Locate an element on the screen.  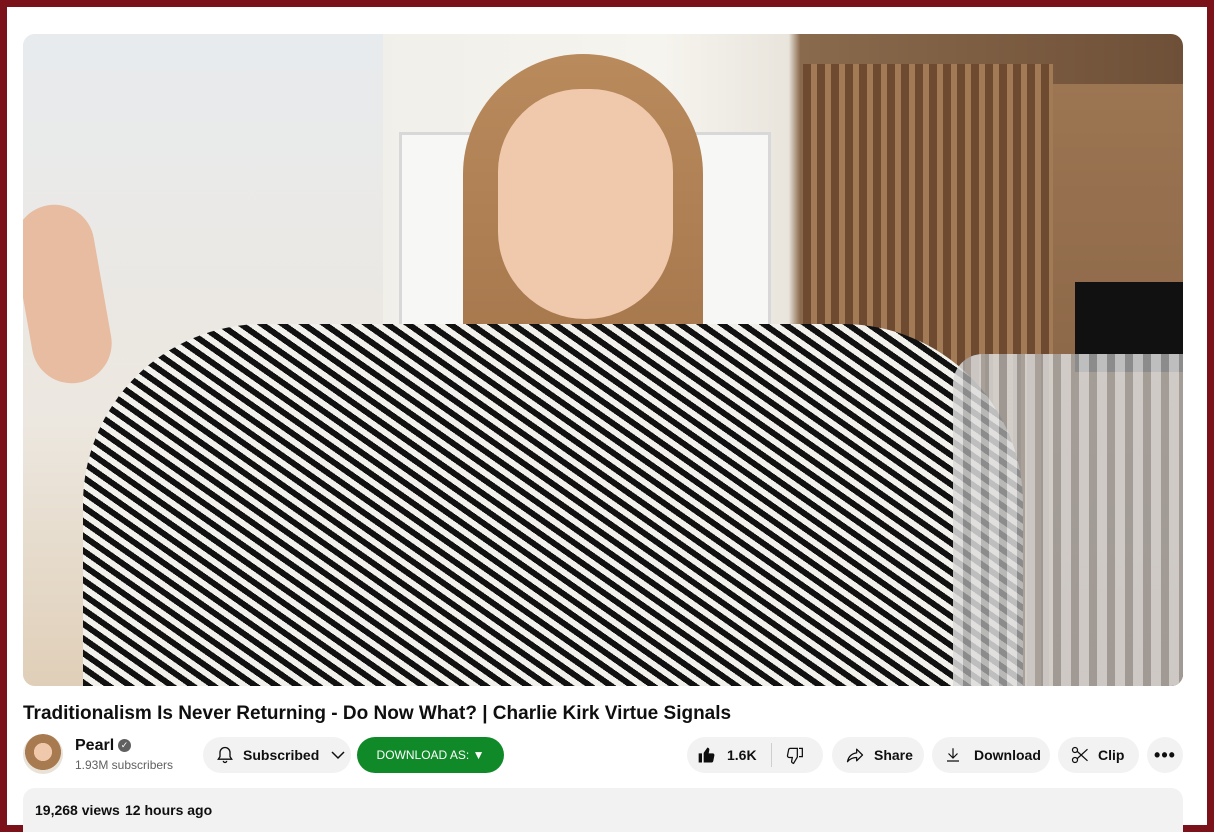
upload-time: 12 hours ago is located at coordinates (169, 810).